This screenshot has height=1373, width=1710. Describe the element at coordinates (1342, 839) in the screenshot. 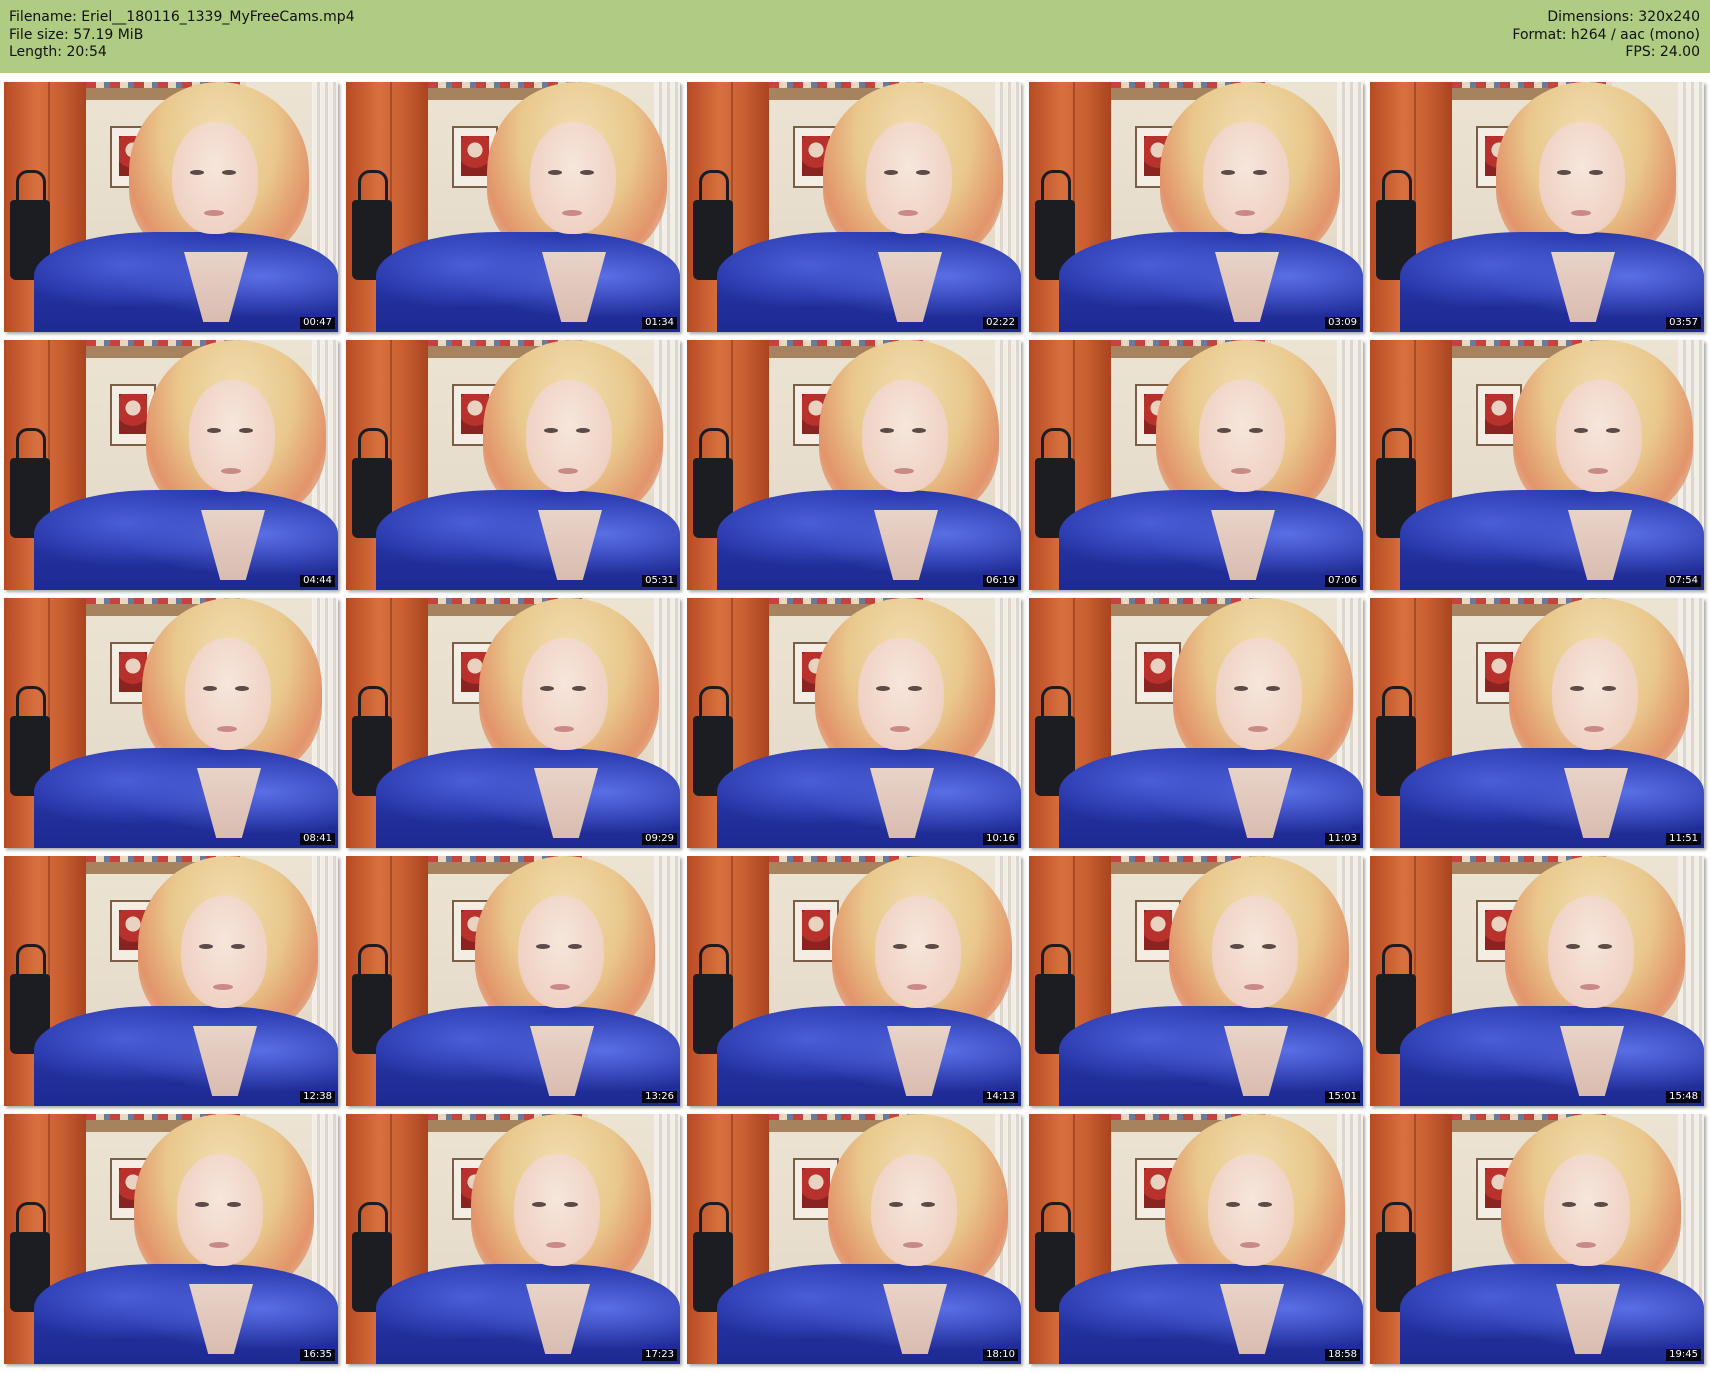

I see `timestamp-label: 11:03` at that location.